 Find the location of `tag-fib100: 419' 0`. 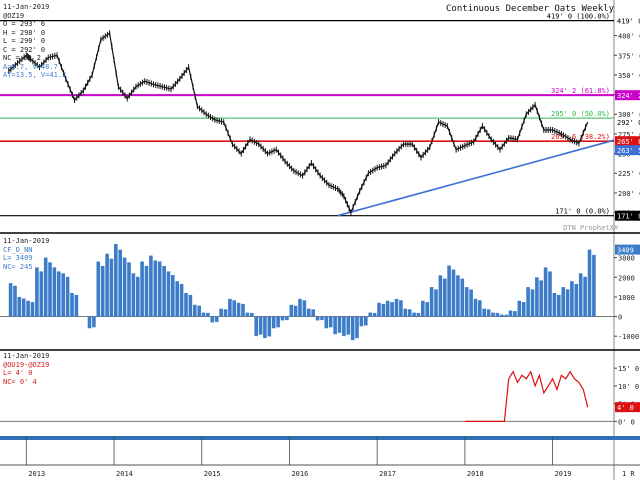

tag-fib100: 419' 0 is located at coordinates (628, 22).